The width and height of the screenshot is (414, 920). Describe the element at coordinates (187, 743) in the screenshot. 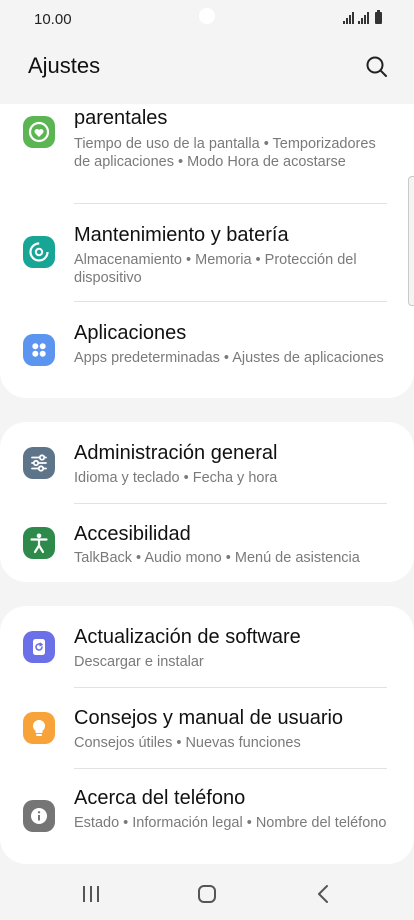

I see `item-subtitle: Consejos útiles • Nuevas funciones` at that location.